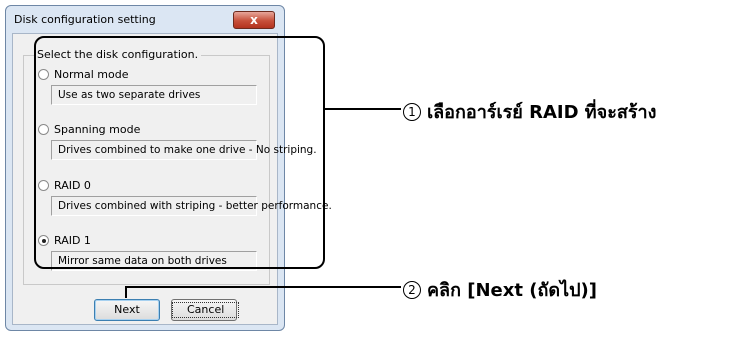 This screenshot has width=756, height=337. What do you see at coordinates (127, 310) in the screenshot?
I see `next-button: Next` at bounding box center [127, 310].